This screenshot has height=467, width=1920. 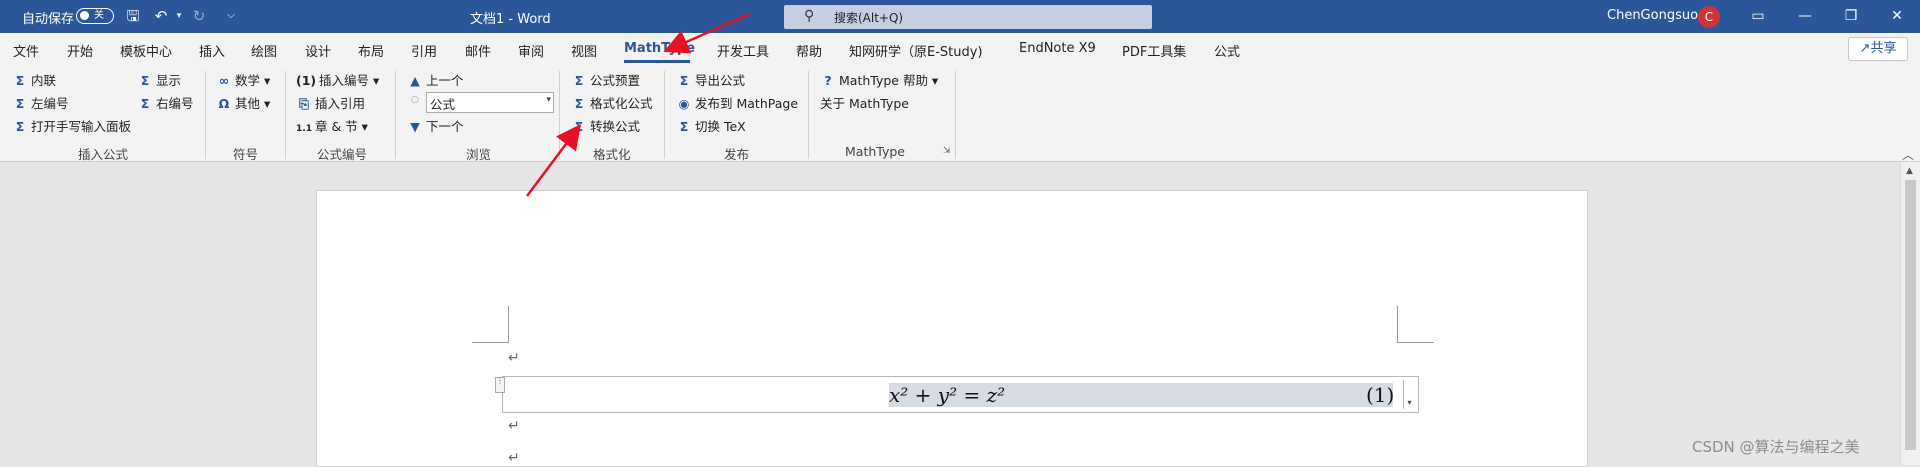 I want to click on arrow-to-mathtype-tab, so click(x=707, y=33).